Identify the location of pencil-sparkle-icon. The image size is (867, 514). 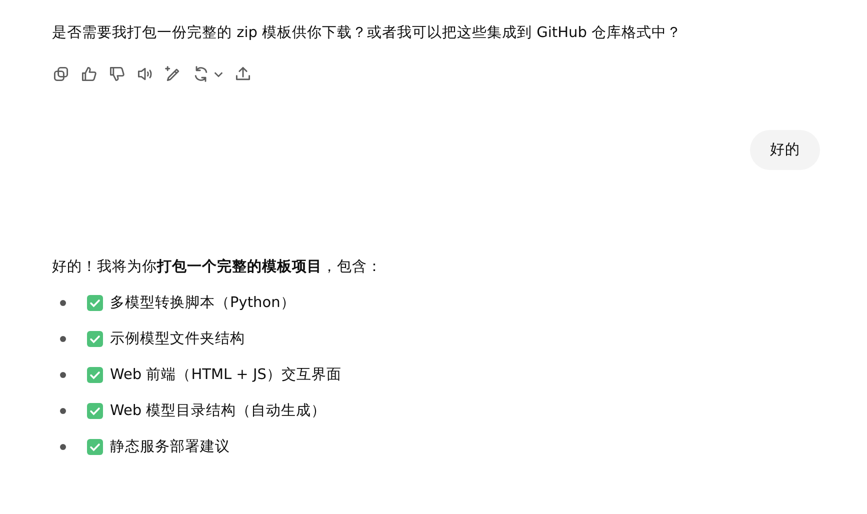
(173, 74).